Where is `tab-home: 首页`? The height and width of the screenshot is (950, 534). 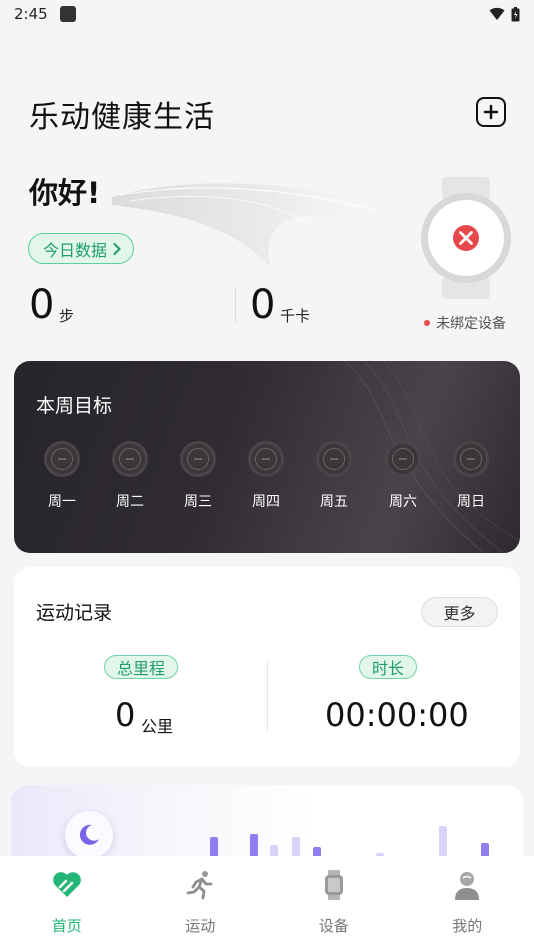
tab-home: 首页 is located at coordinates (67, 903).